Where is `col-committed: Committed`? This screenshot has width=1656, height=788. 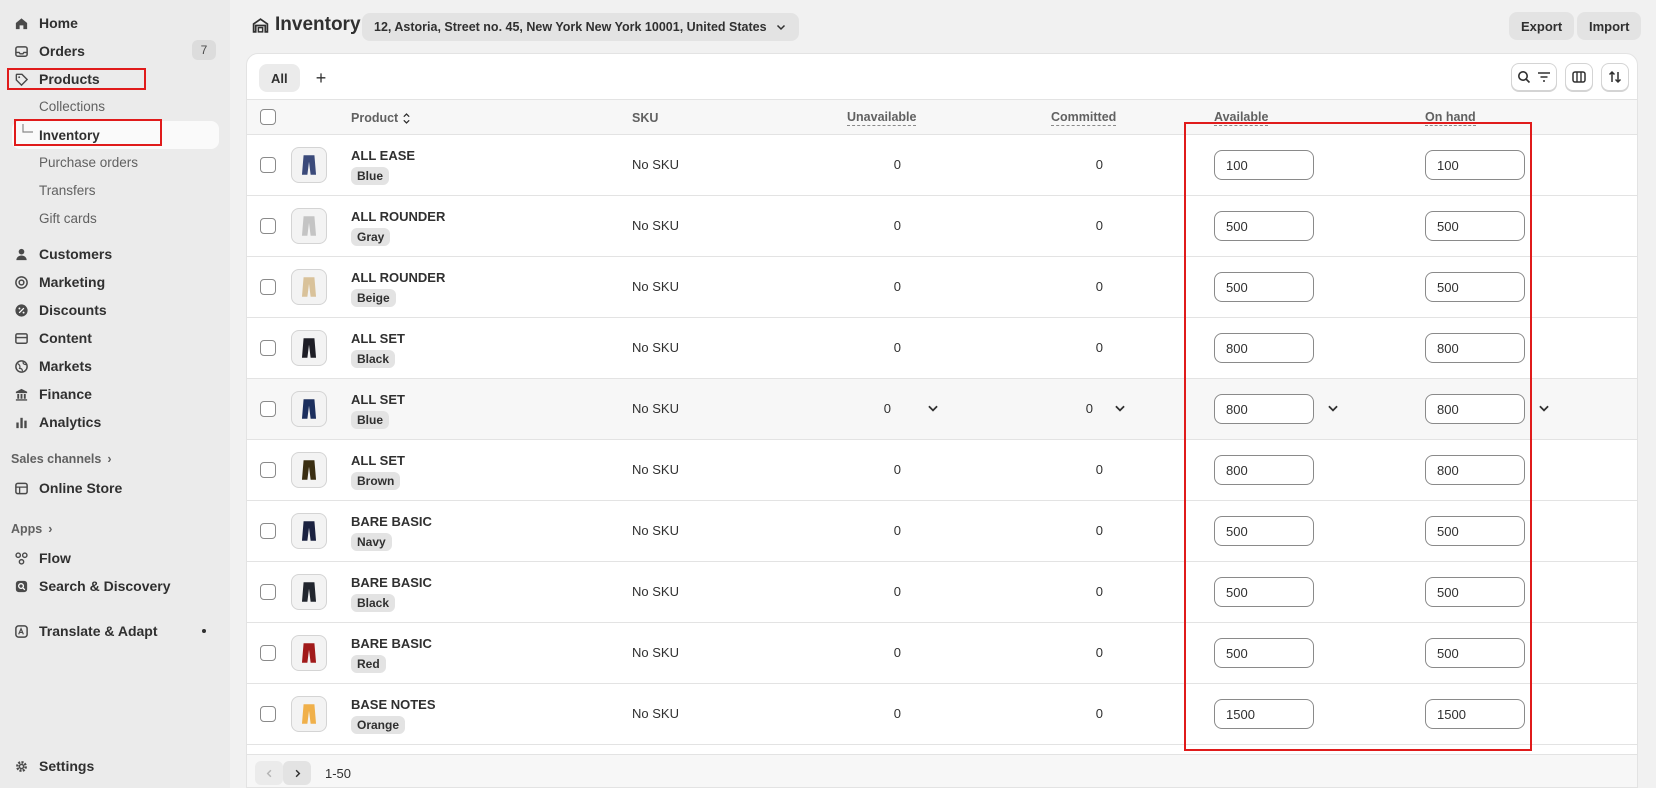
col-committed: Committed is located at coordinates (1084, 118).